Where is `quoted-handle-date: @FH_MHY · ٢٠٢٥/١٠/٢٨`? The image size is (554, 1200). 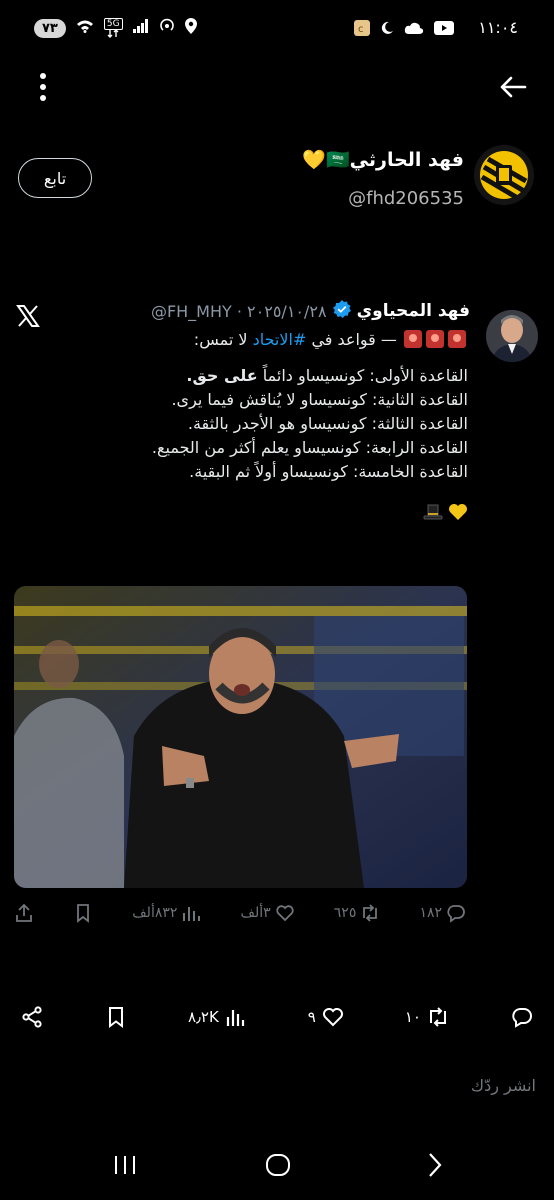
quoted-handle-date: @FH_MHY · ٢٠٢٥/١٠/٢٨ is located at coordinates (238, 311).